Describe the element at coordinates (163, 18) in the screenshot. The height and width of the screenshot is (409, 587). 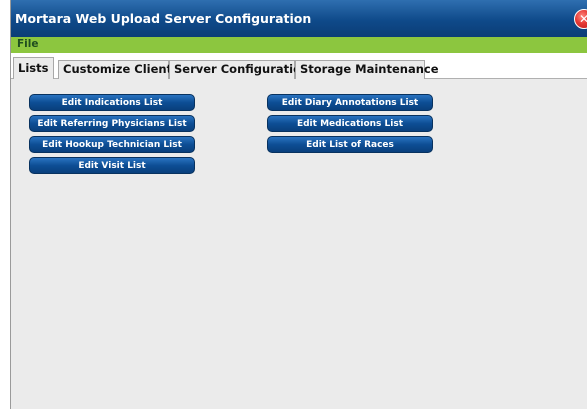
I see `window-title: Mortara Web Upload Server Configuration` at that location.